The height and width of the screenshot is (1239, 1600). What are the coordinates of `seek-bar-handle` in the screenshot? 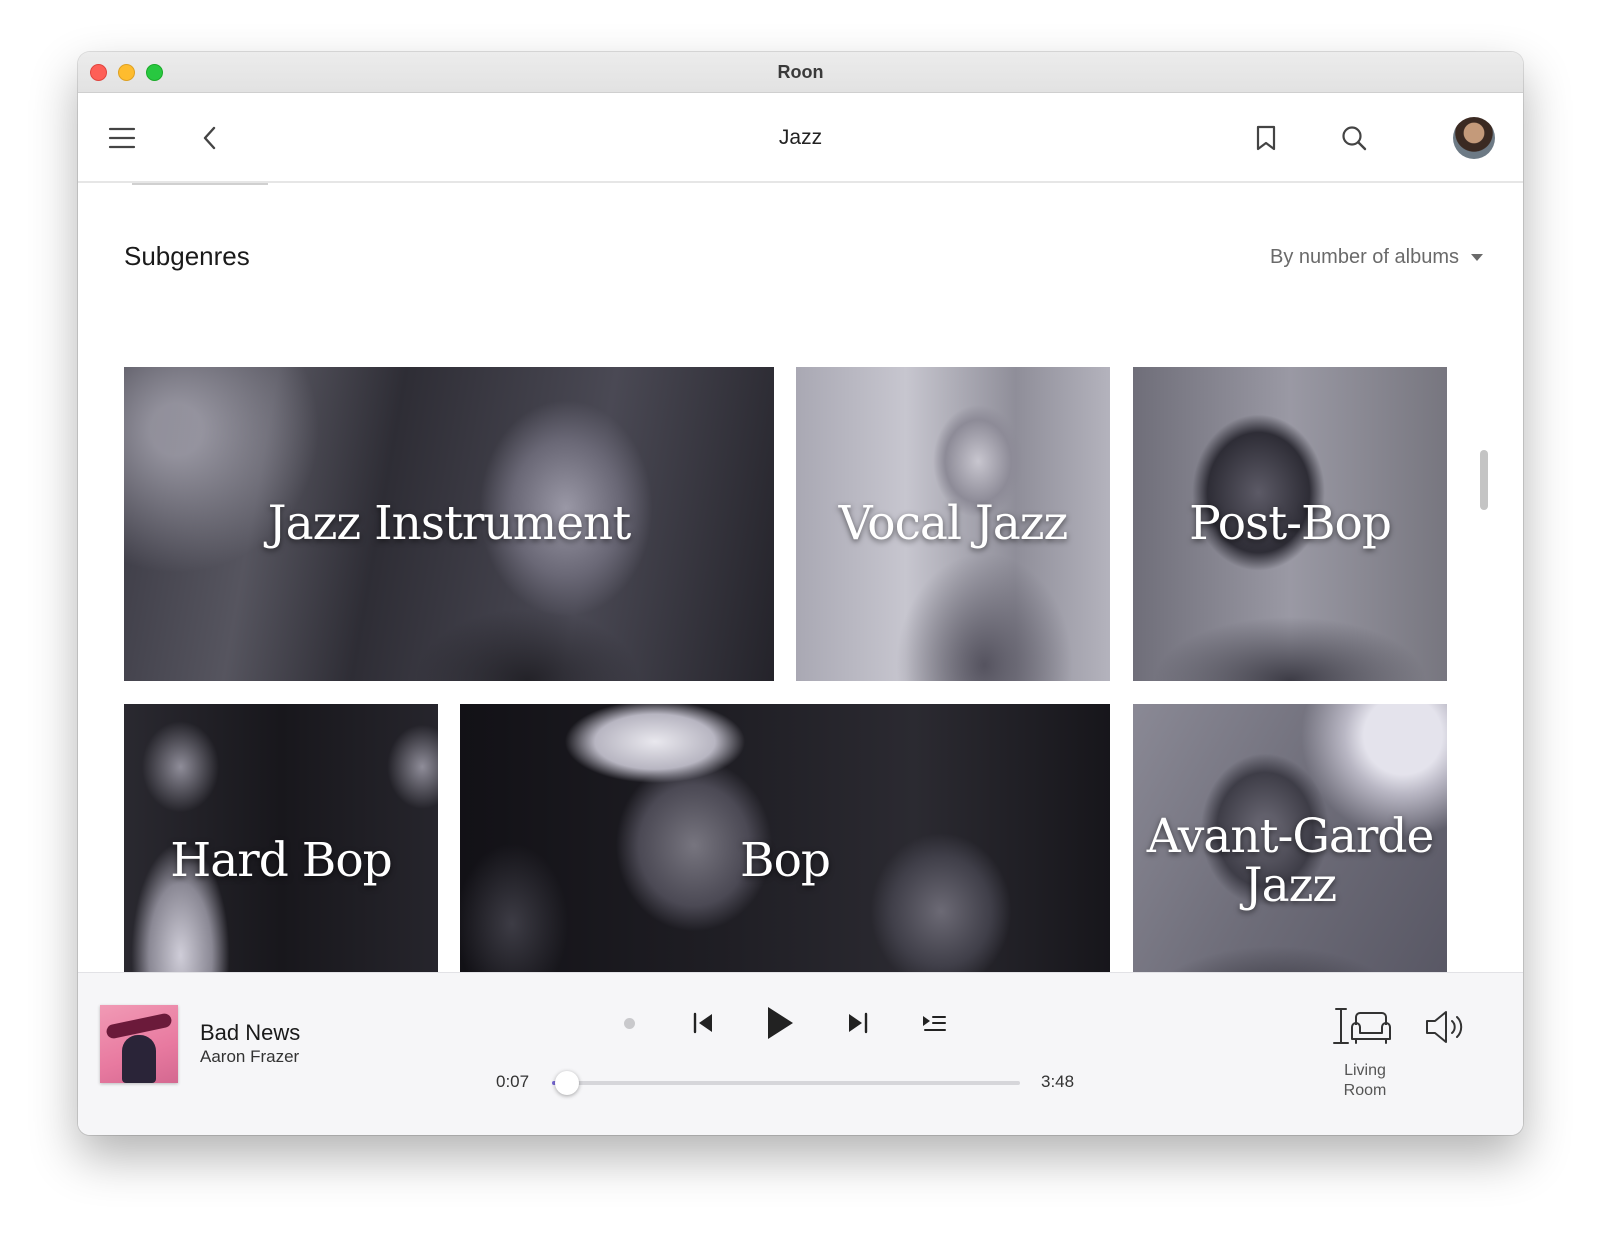 It's located at (566, 1083).